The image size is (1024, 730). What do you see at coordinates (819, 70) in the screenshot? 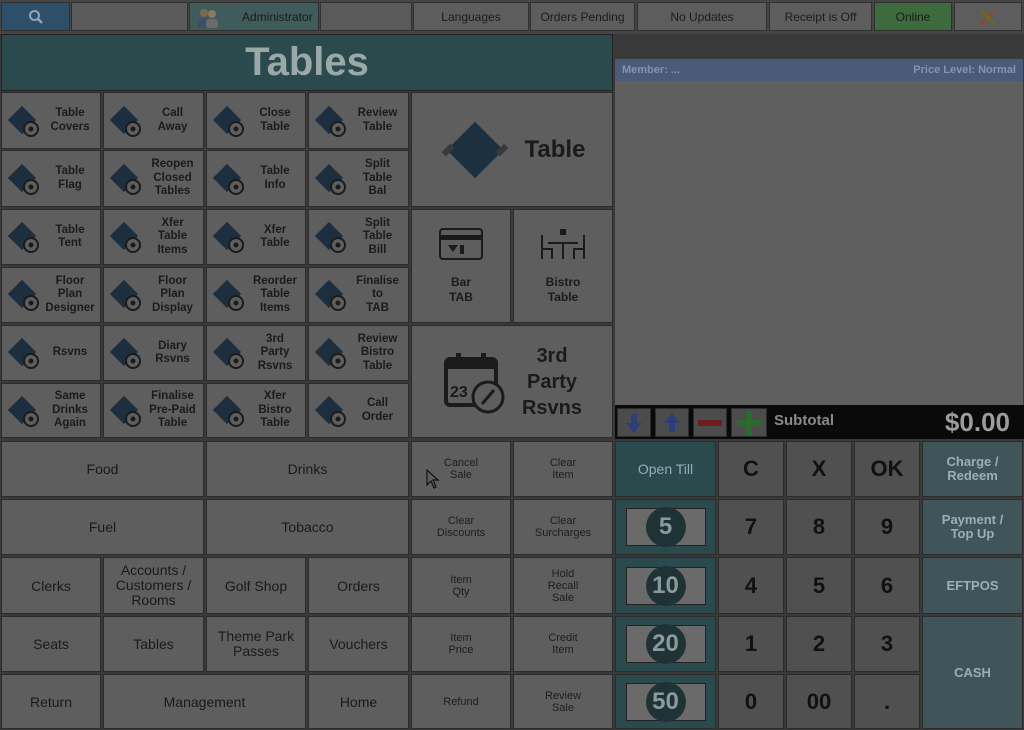
I see `receipt-member-bar: Member: ... Price Level: Normal` at bounding box center [819, 70].